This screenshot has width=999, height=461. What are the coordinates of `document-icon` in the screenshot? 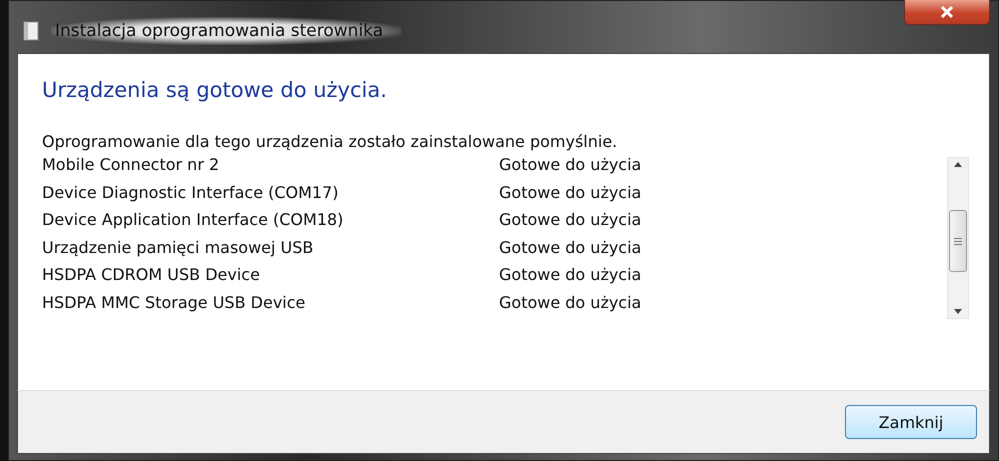 It's located at (31, 31).